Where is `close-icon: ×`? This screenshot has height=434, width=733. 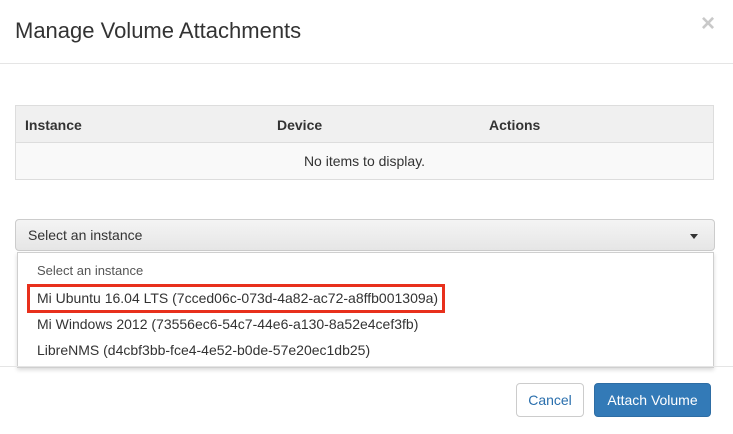 close-icon: × is located at coordinates (708, 24).